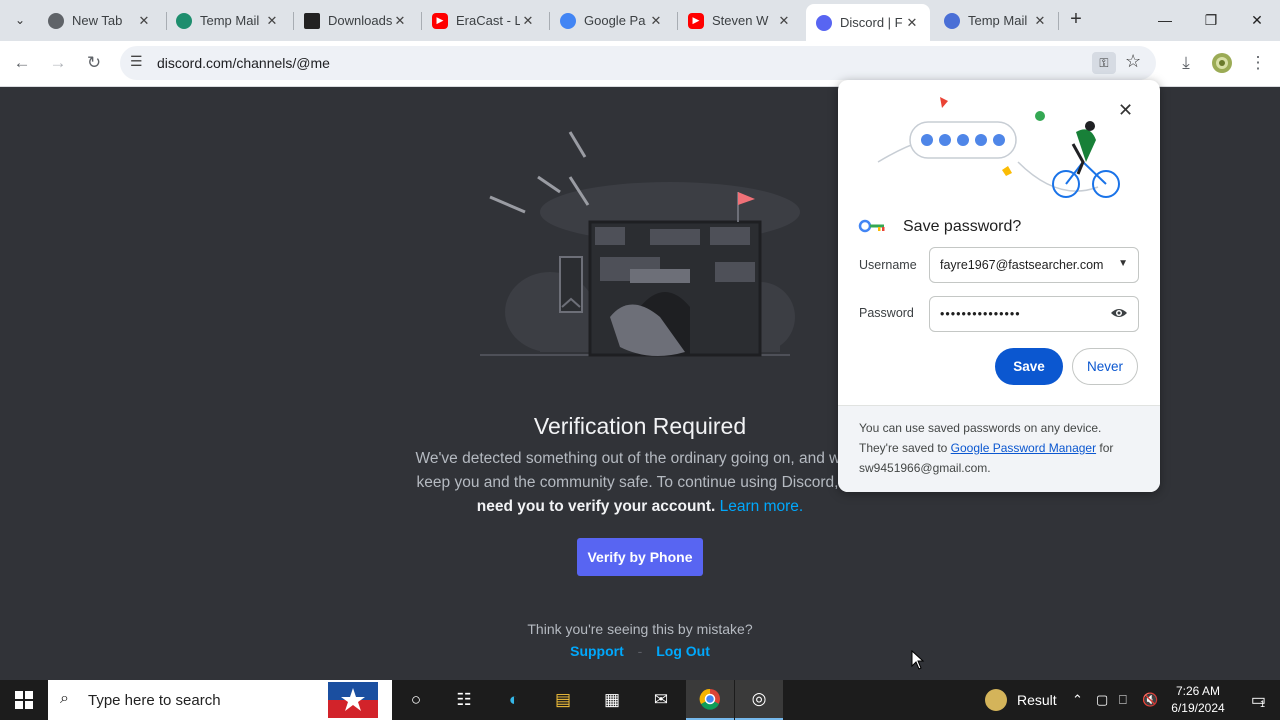  Describe the element at coordinates (22, 63) in the screenshot. I see `back-arrow-icon: ←` at that location.